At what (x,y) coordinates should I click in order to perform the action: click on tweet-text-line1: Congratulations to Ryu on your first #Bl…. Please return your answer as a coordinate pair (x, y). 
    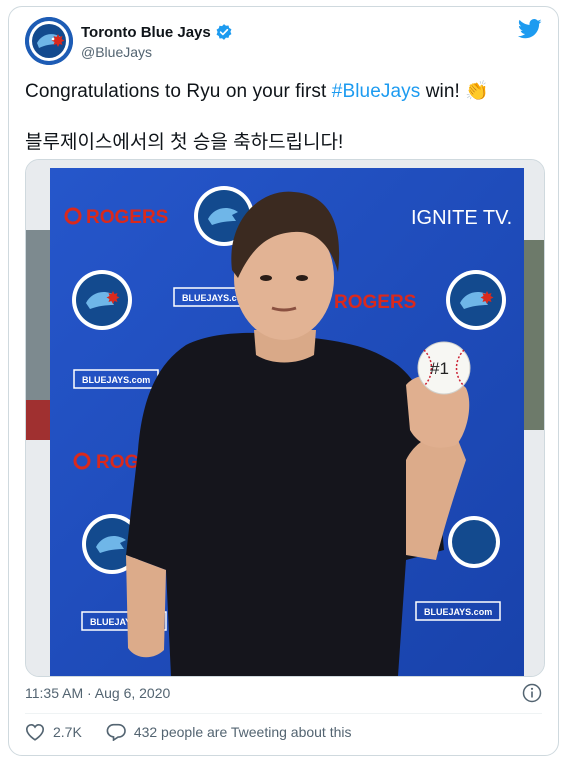
    Looking at the image, I should click on (257, 91).